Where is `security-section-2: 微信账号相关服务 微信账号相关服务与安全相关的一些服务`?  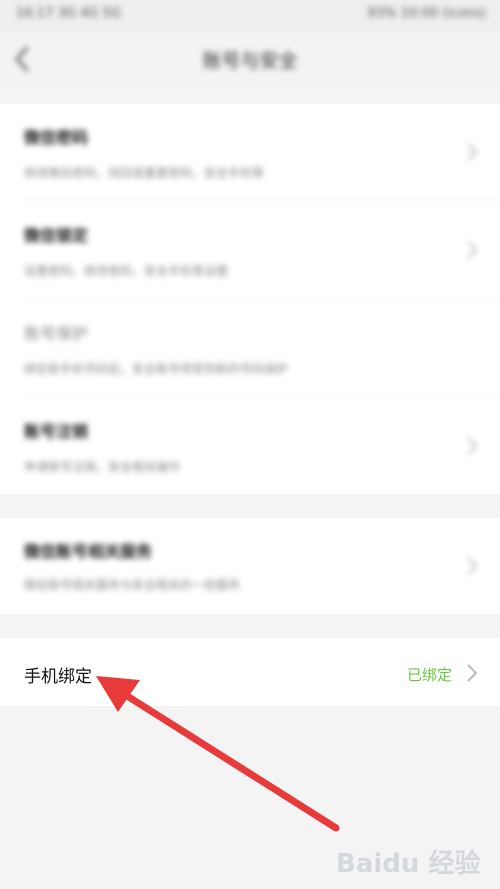 security-section-2: 微信账号相关服务 微信账号相关服务与安全相关的一些服务 is located at coordinates (250, 566).